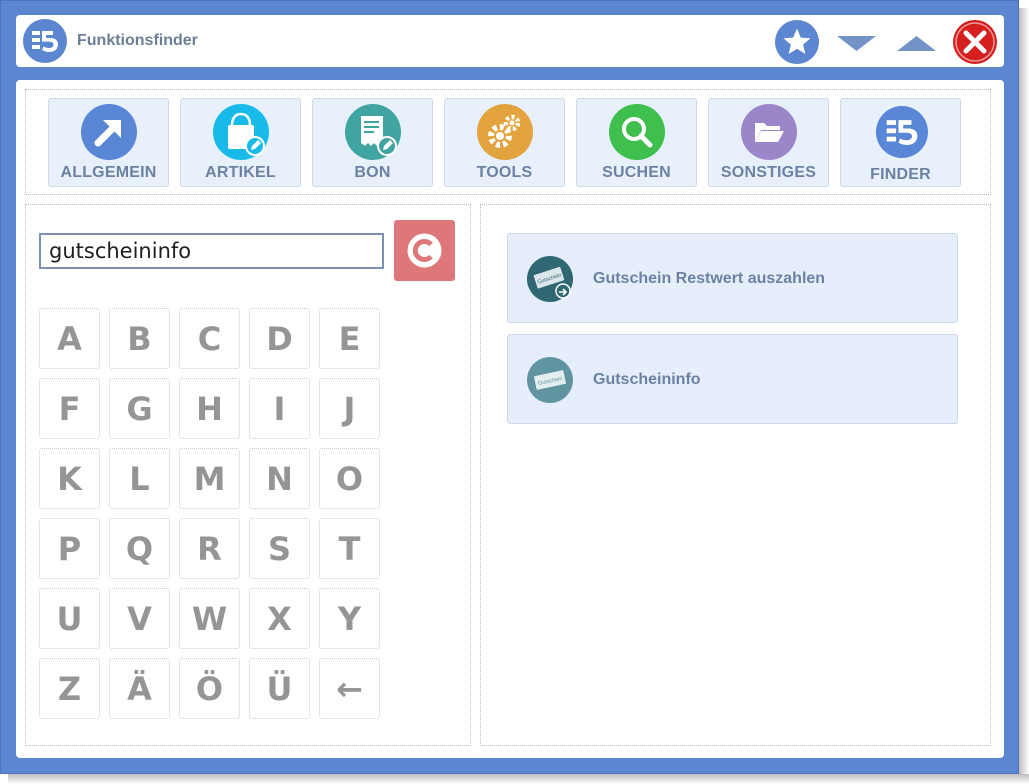  I want to click on star-icon, so click(797, 42).